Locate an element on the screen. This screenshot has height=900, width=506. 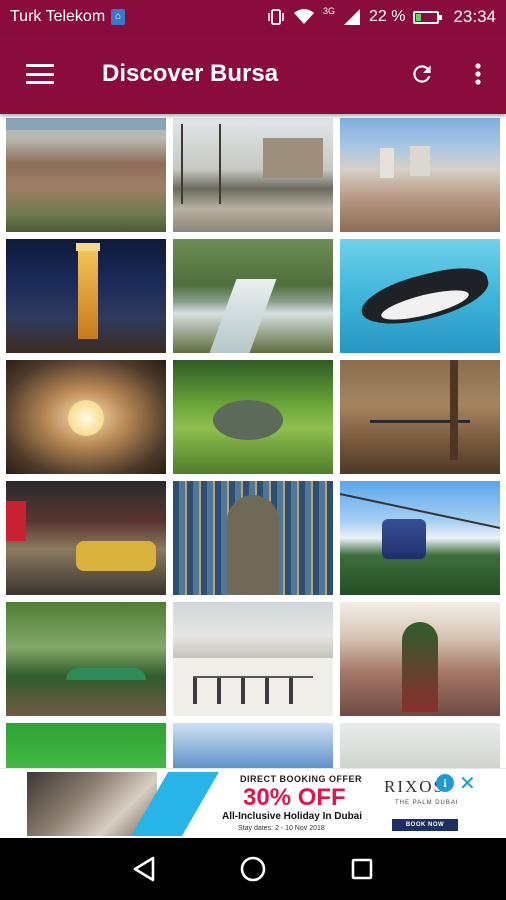
more-vertical-icon is located at coordinates (478, 74).